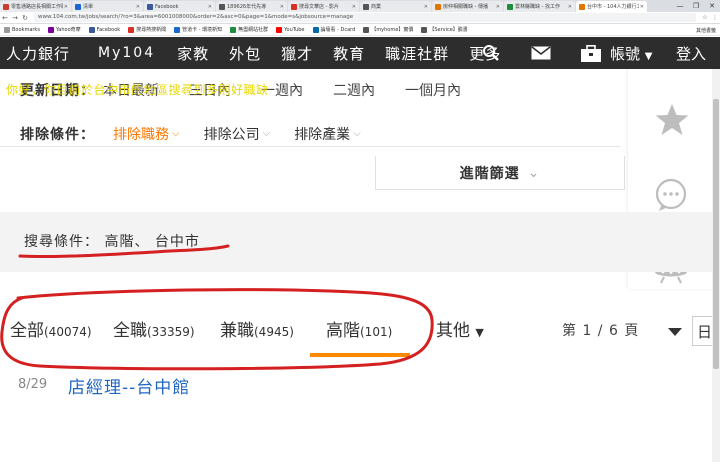  I want to click on browser-tab: 搜尋文華店 - 影片 ✕, so click(323, 6).